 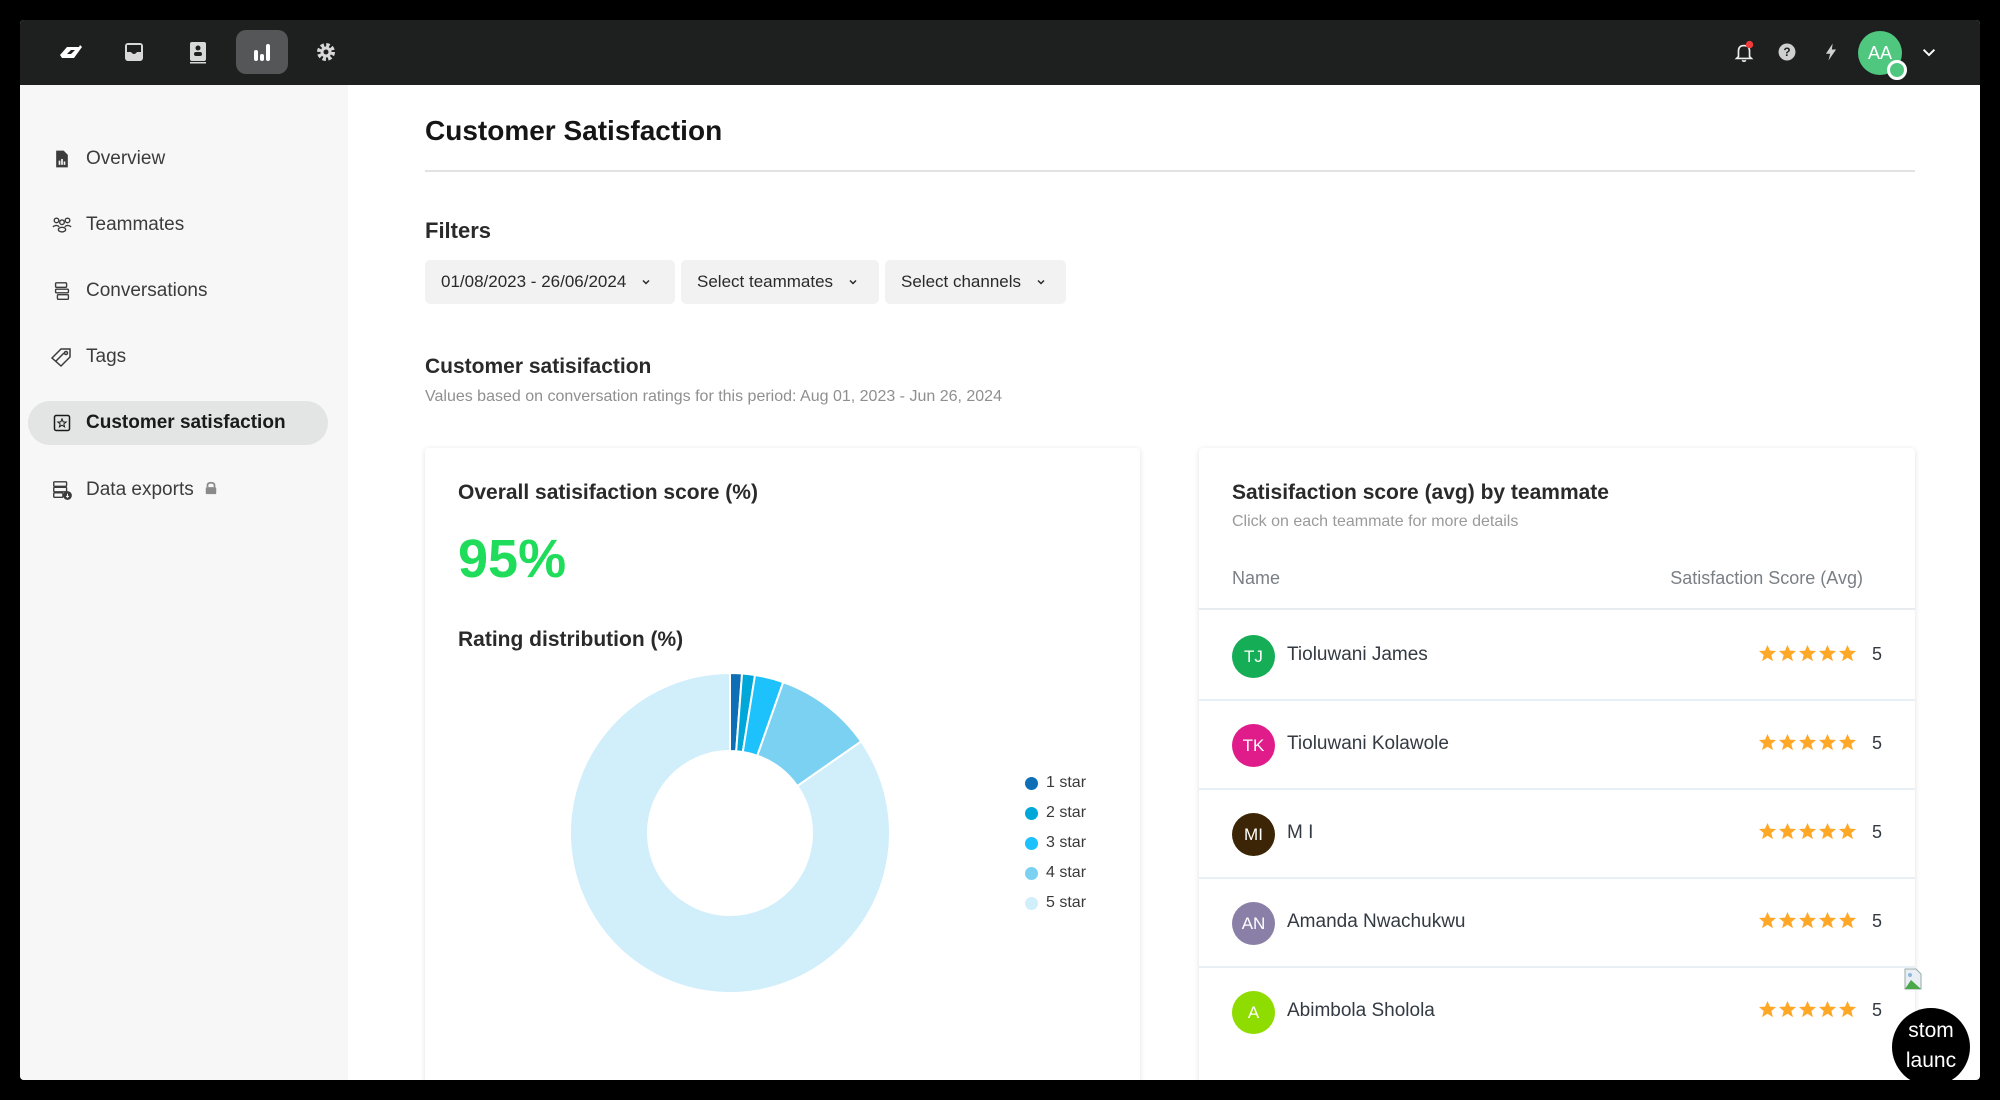 I want to click on broken-image-icon, so click(x=1913, y=979).